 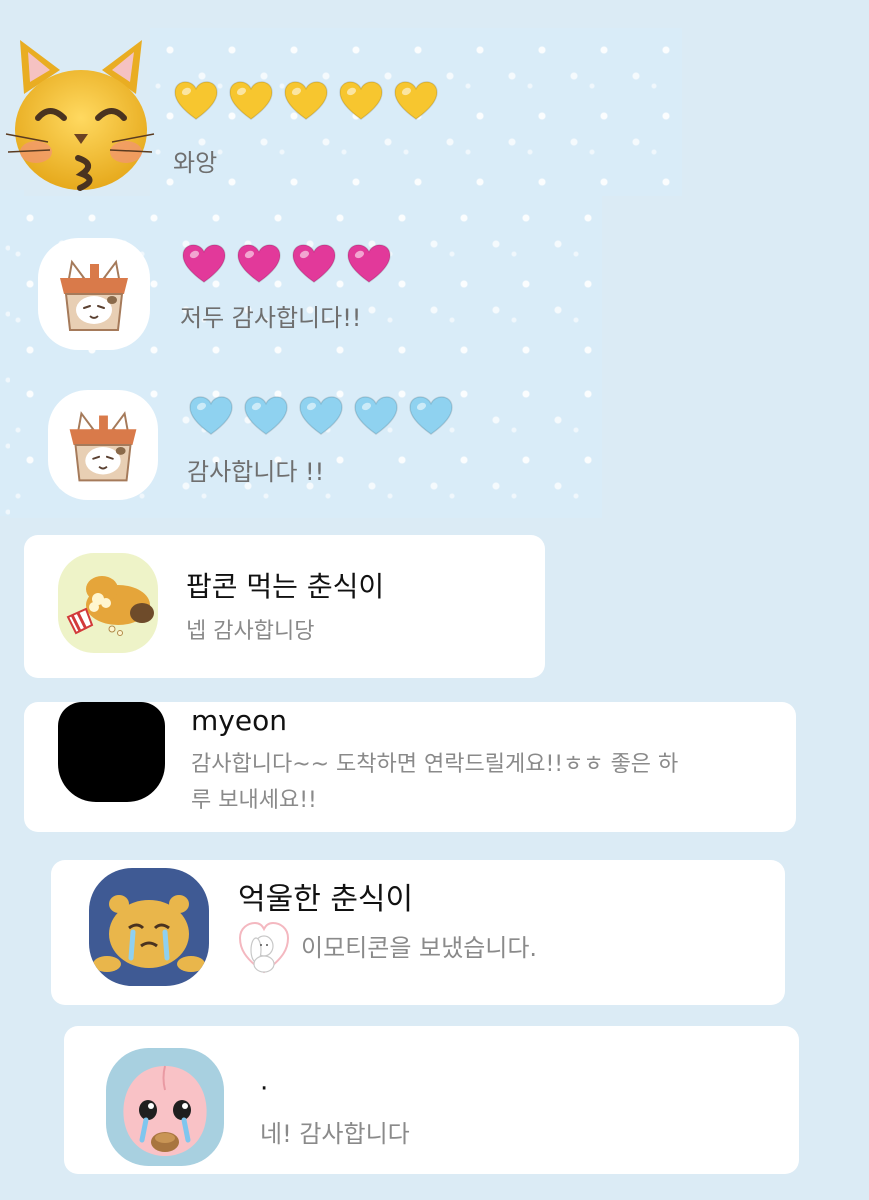 What do you see at coordinates (284, 606) in the screenshot?
I see `chat-list-item: 팝콘 먹는 춘식이 넵 감사합니당` at bounding box center [284, 606].